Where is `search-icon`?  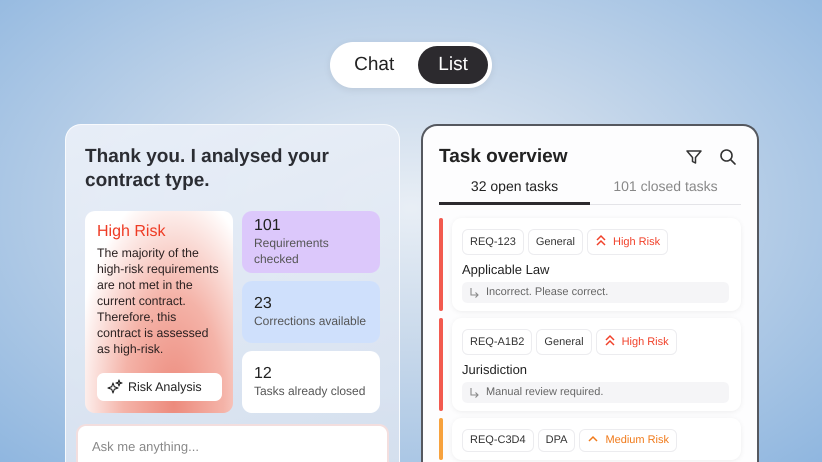
search-icon is located at coordinates (728, 157).